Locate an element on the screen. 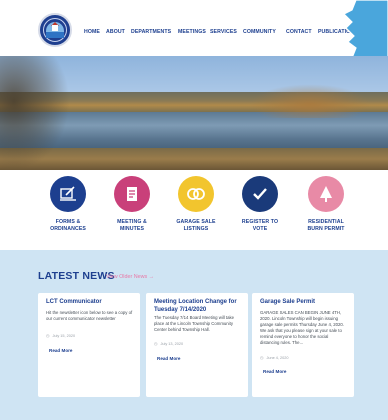 Image resolution: width=388 pixels, height=420 pixels. news-card-title: Garage Sale Permit is located at coordinates (304, 303).